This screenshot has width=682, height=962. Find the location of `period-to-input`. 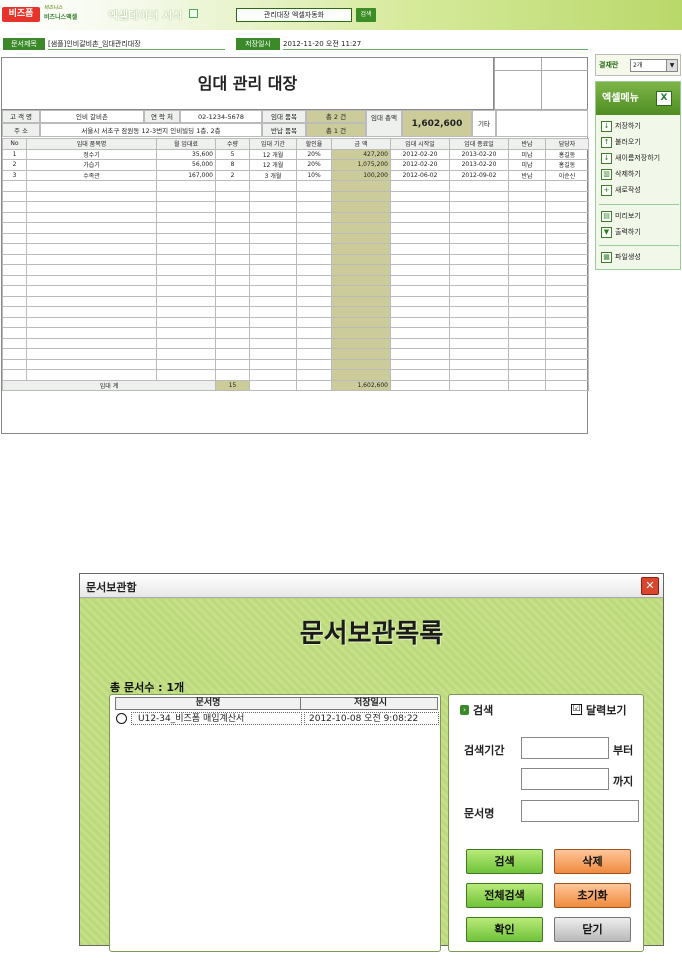

period-to-input is located at coordinates (565, 779).